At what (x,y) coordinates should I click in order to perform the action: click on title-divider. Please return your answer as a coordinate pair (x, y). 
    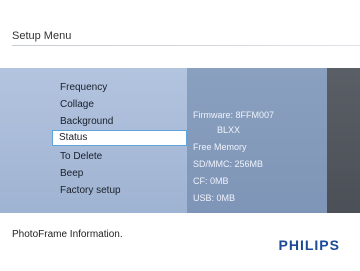
    Looking at the image, I should click on (186, 45).